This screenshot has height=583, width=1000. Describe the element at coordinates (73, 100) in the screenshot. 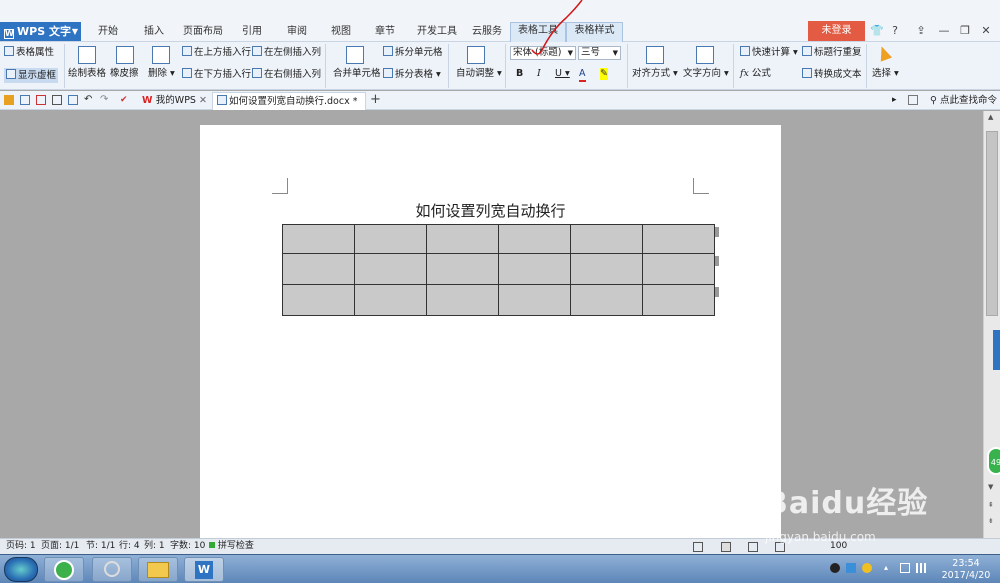

I see `preview-icon` at that location.